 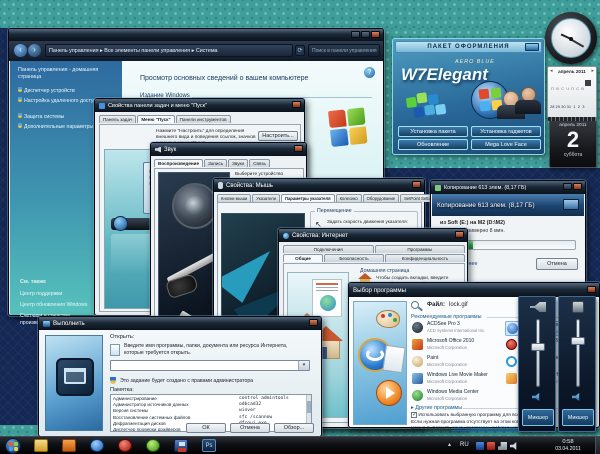 I want to click on taskbar-item-utorrent, so click(x=153, y=445).